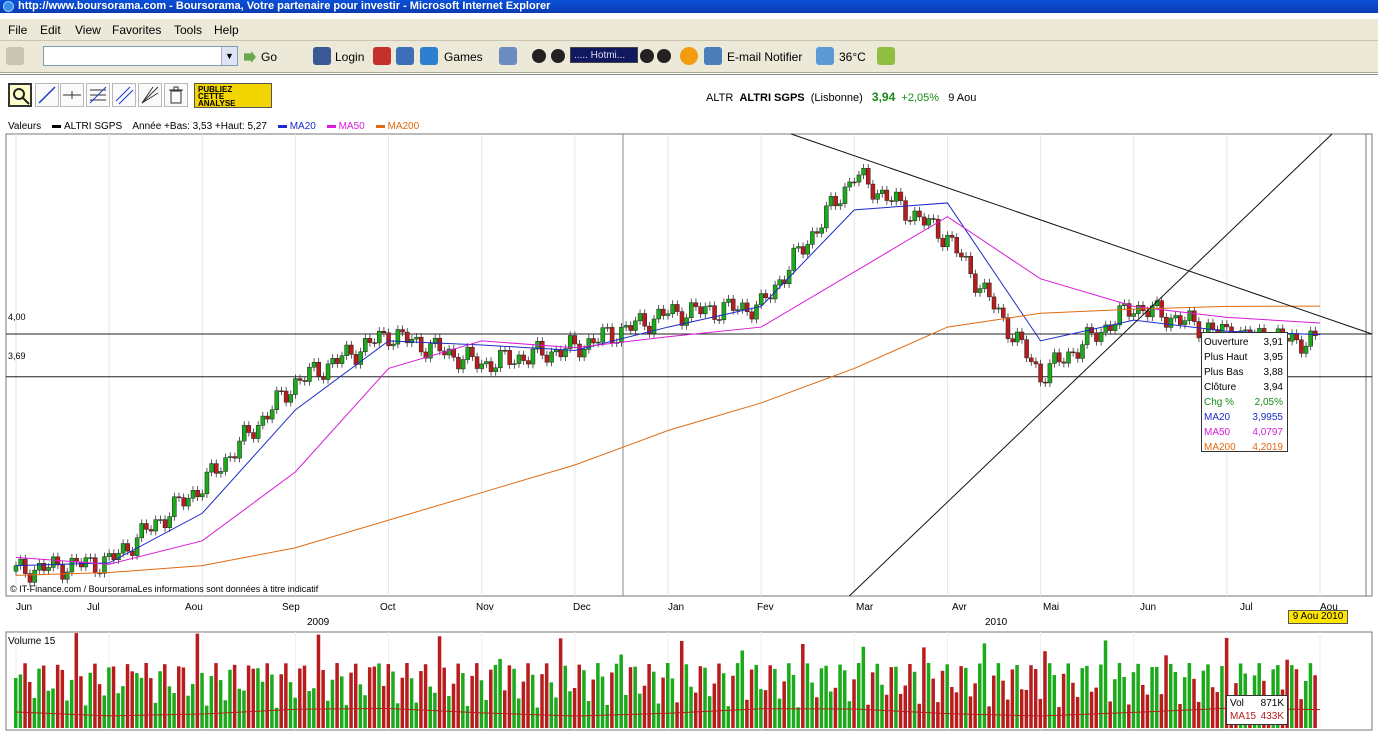  Describe the element at coordinates (1051, 607) in the screenshot. I see `month-label: Mai` at that location.